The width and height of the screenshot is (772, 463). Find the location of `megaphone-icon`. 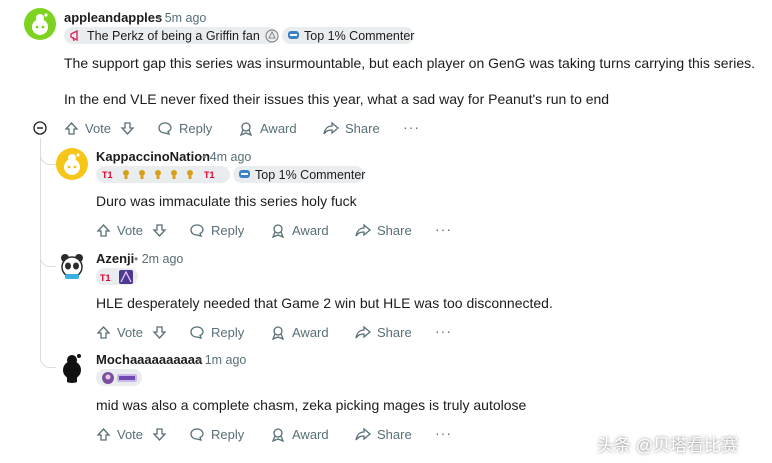

megaphone-icon is located at coordinates (76, 35).